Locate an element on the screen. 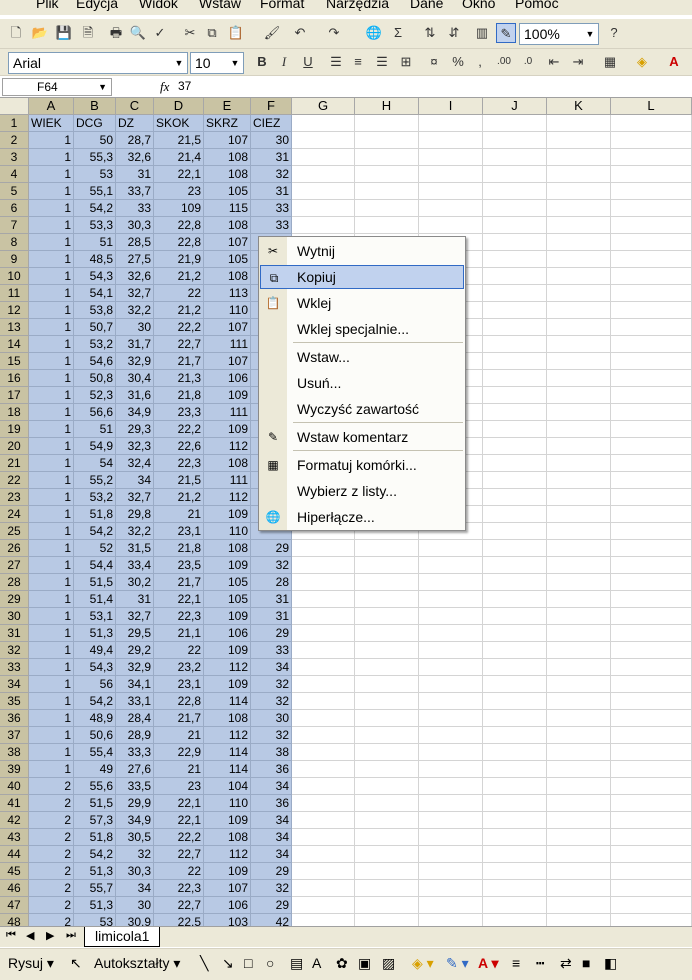 This screenshot has height=980, width=692. select-all-corner is located at coordinates (14, 106).